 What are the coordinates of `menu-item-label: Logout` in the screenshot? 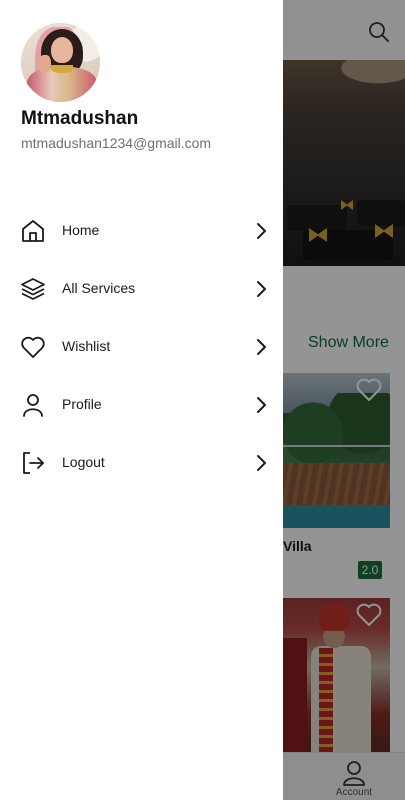 It's located at (83, 462).